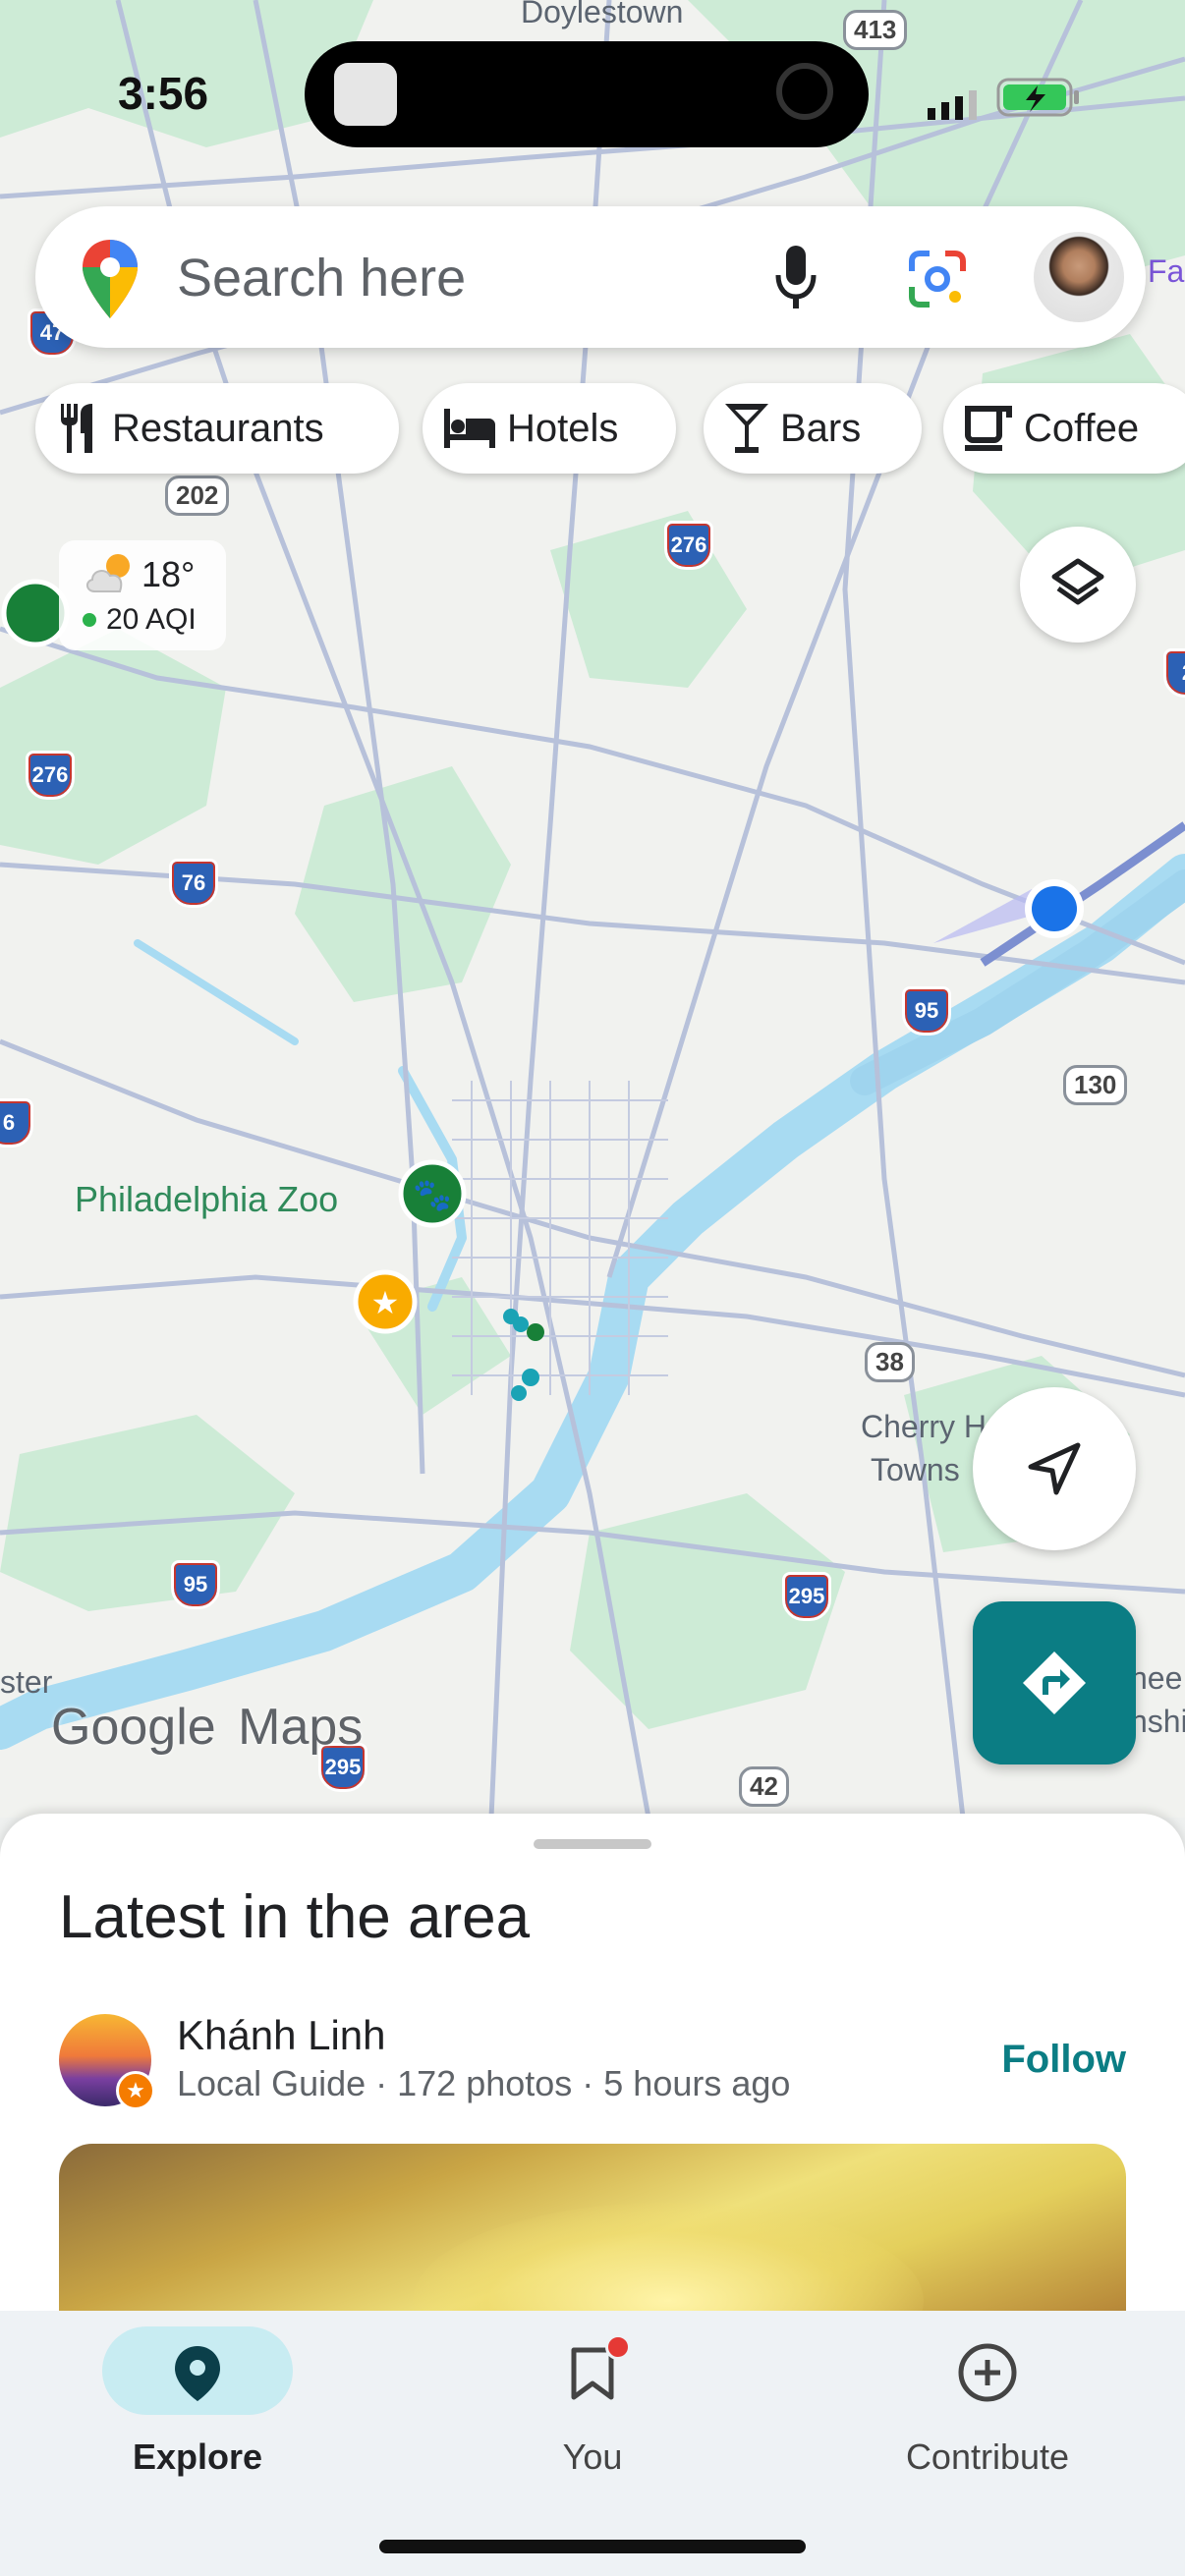 This screenshot has width=1185, height=2576. What do you see at coordinates (925, 1426) in the screenshot?
I see `map-label-cherry: Cherry H` at bounding box center [925, 1426].